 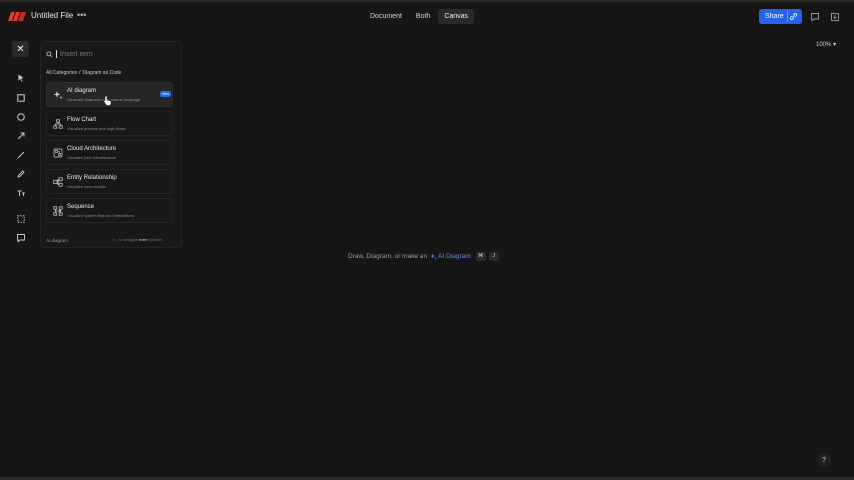 What do you see at coordinates (17, 16) in the screenshot?
I see `app-logo-icon` at bounding box center [17, 16].